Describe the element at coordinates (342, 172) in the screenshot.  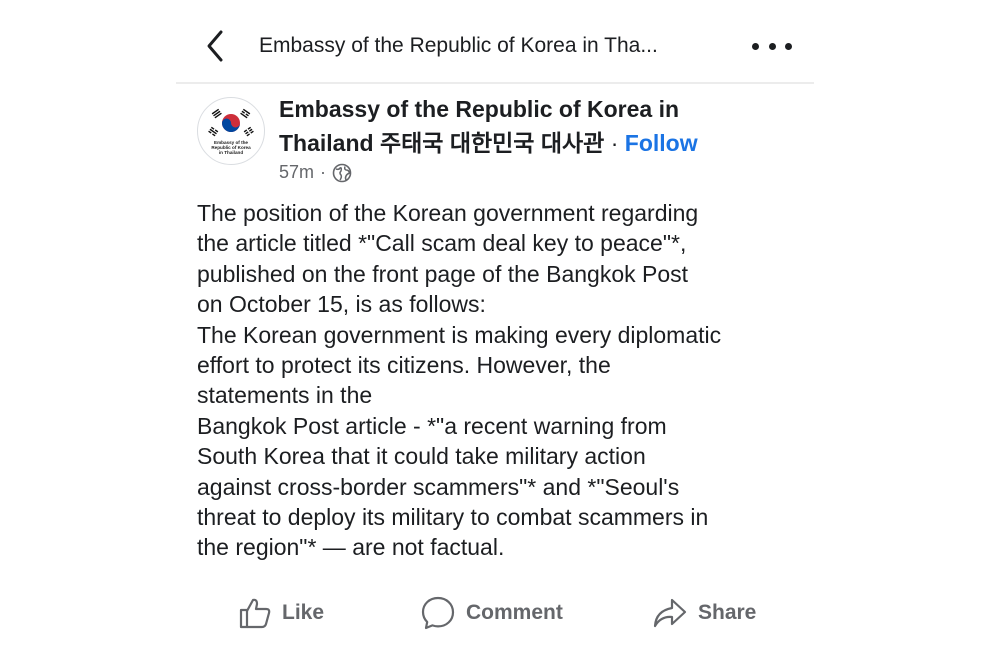
I see `globe-icon` at that location.